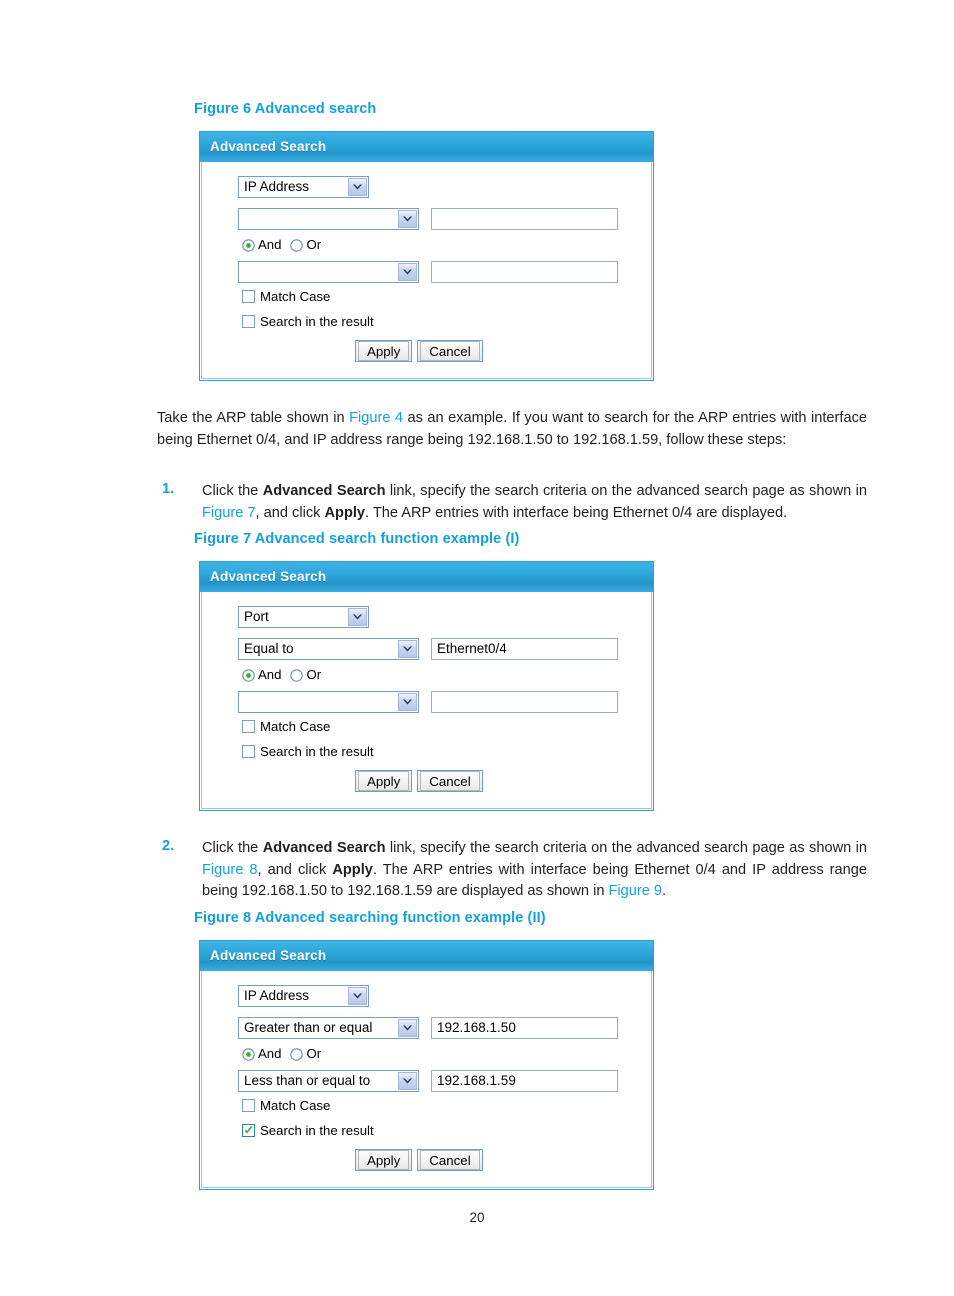 The width and height of the screenshot is (954, 1296). I want to click on step1-bold-2: Apply, so click(345, 512).